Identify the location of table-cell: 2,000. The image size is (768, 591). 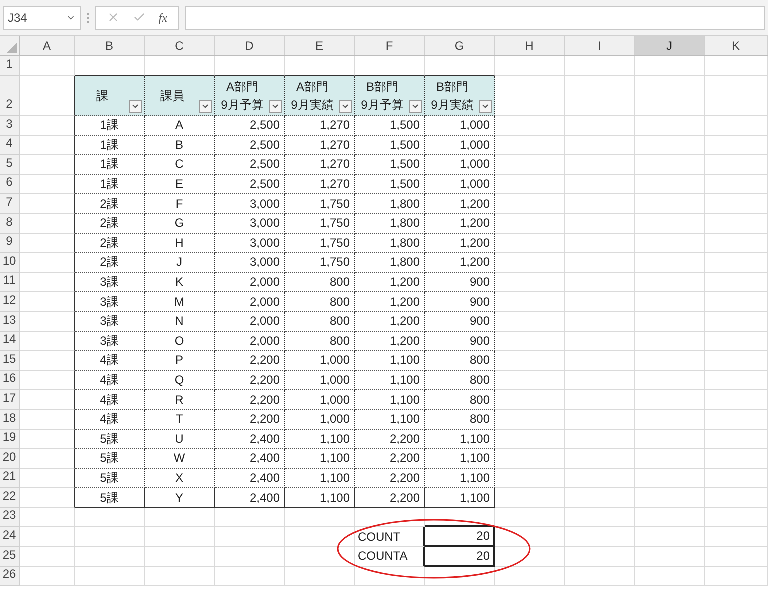
(250, 282).